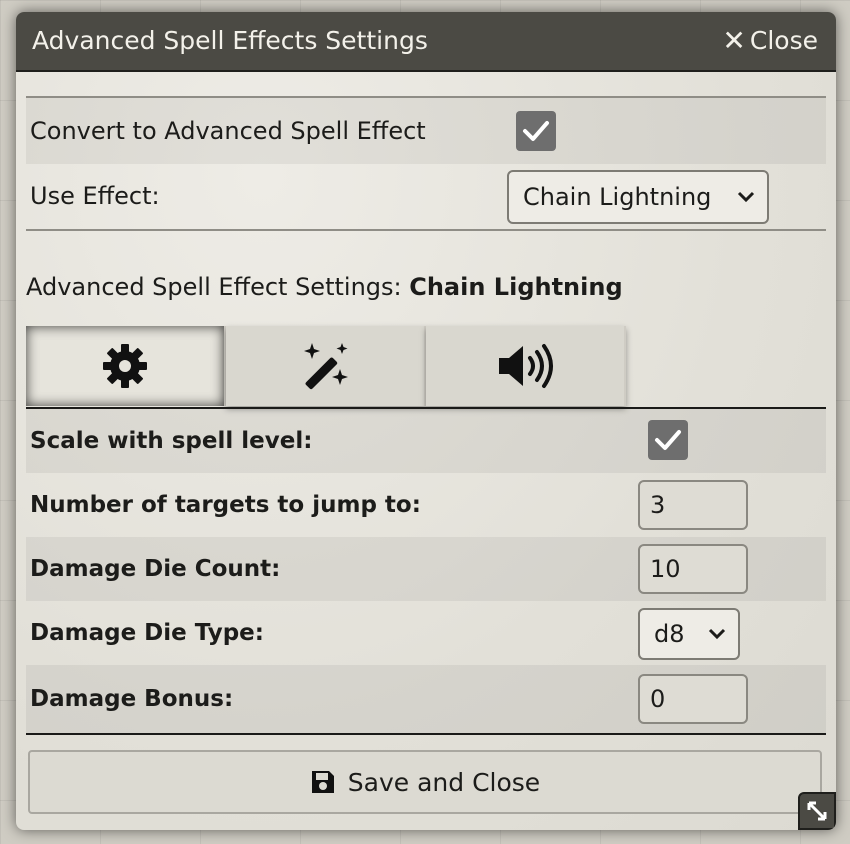 Image resolution: width=850 pixels, height=844 pixels. I want to click on use-effect-select: Chain Lightning, so click(638, 197).